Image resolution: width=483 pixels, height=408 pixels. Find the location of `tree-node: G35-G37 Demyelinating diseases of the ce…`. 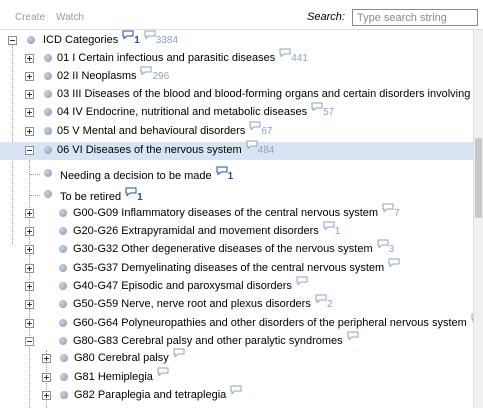

tree-node: G35-G37 Demyelinating diseases of the ce… is located at coordinates (236, 268).